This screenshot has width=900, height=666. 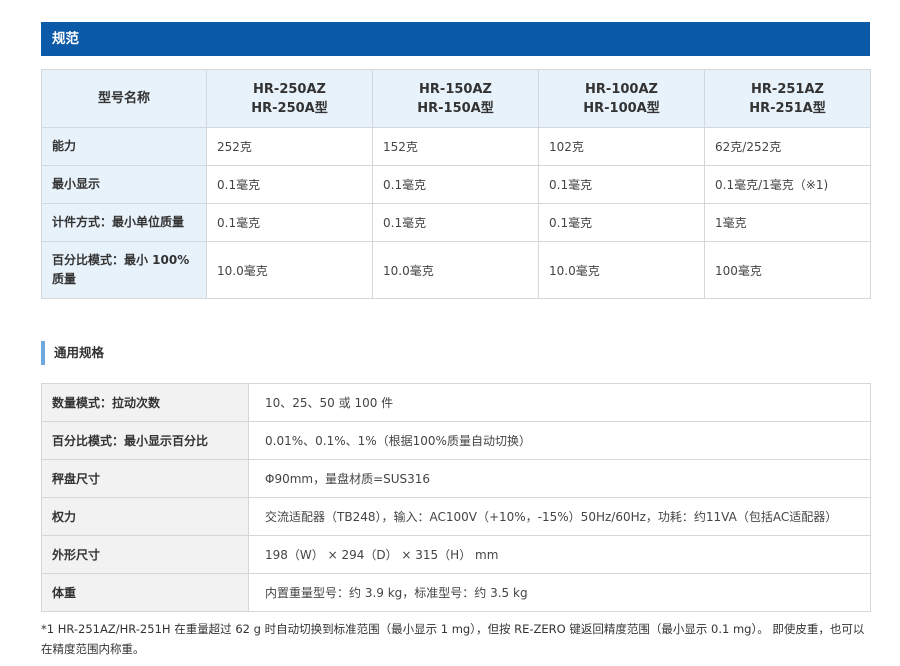 I want to click on model-variant: HR-100A型, so click(x=621, y=108).